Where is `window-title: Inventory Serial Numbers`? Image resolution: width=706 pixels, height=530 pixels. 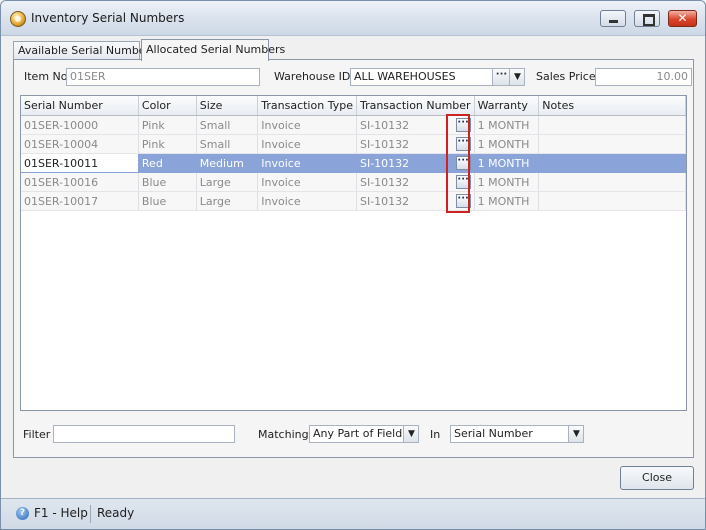
window-title: Inventory Serial Numbers is located at coordinates (108, 18).